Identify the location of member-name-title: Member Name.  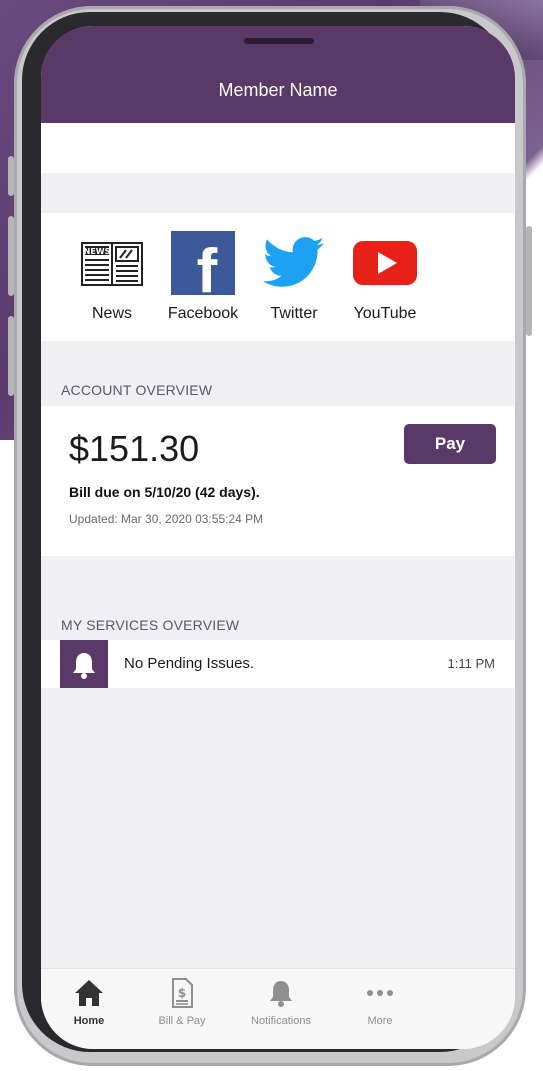
(278, 90).